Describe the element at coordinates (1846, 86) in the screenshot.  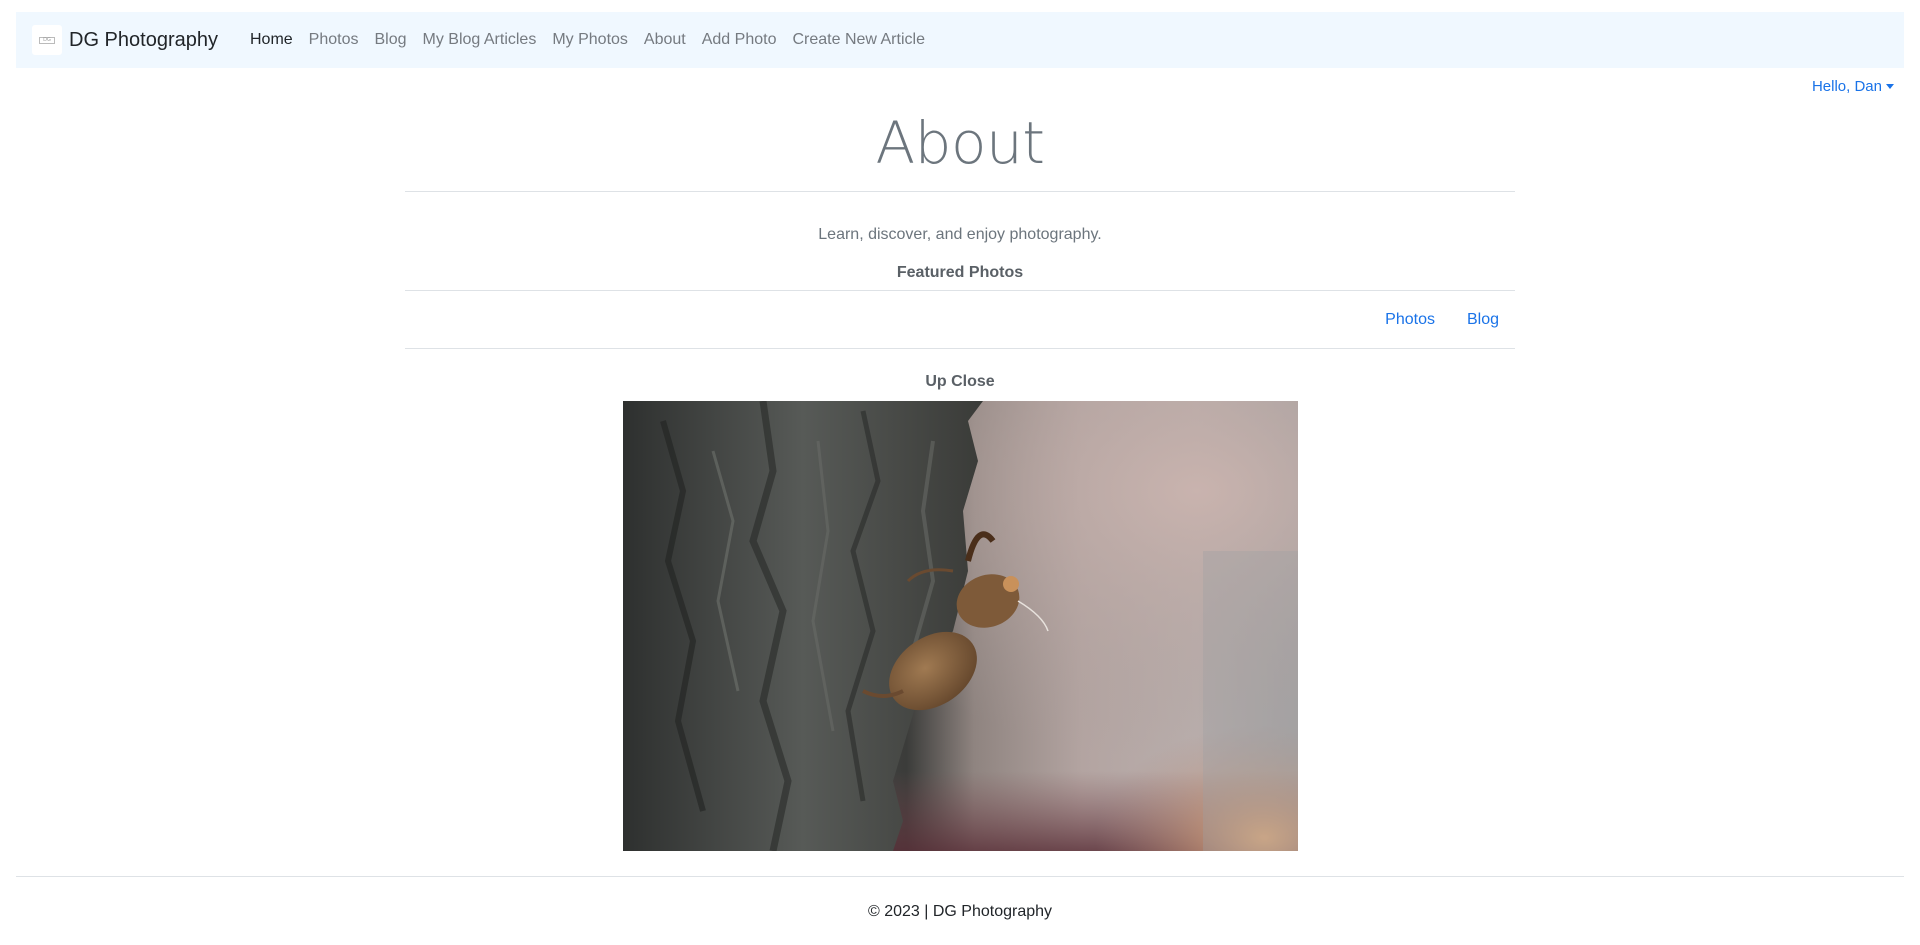
I see `user-greeting: Hello, Dan` at that location.